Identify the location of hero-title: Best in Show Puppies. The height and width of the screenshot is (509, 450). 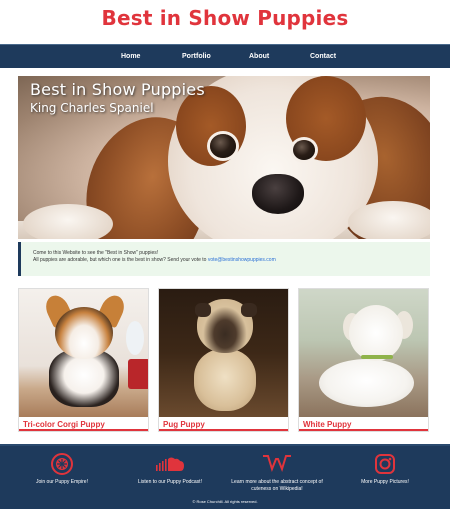
(117, 89).